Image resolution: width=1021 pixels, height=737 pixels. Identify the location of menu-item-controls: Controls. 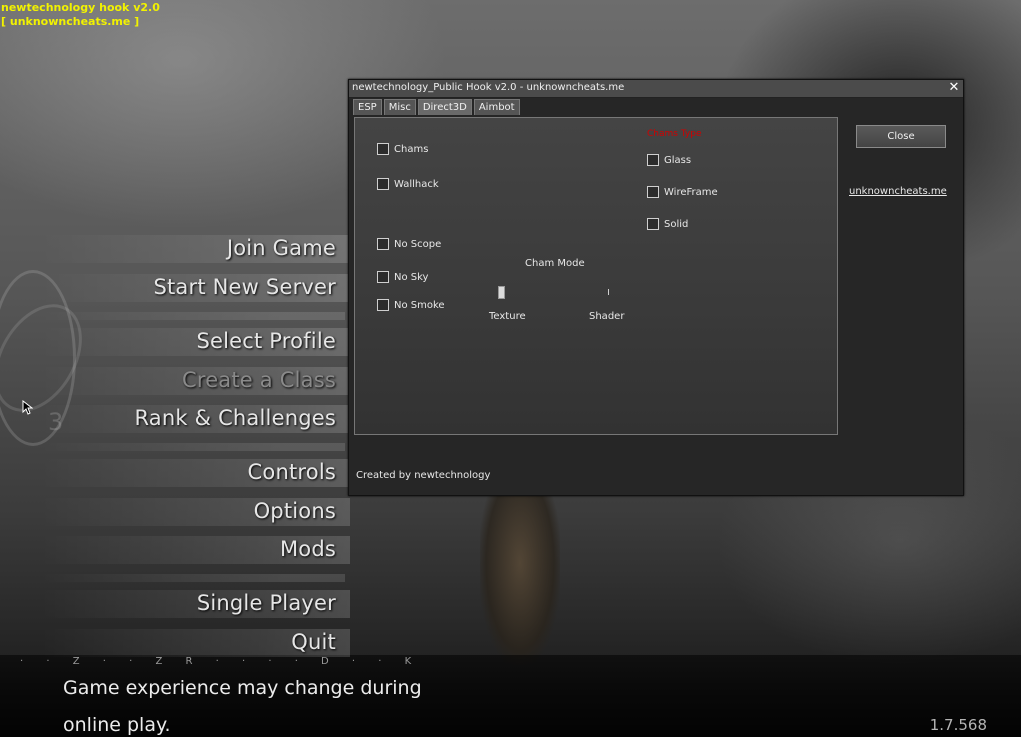
(292, 472).